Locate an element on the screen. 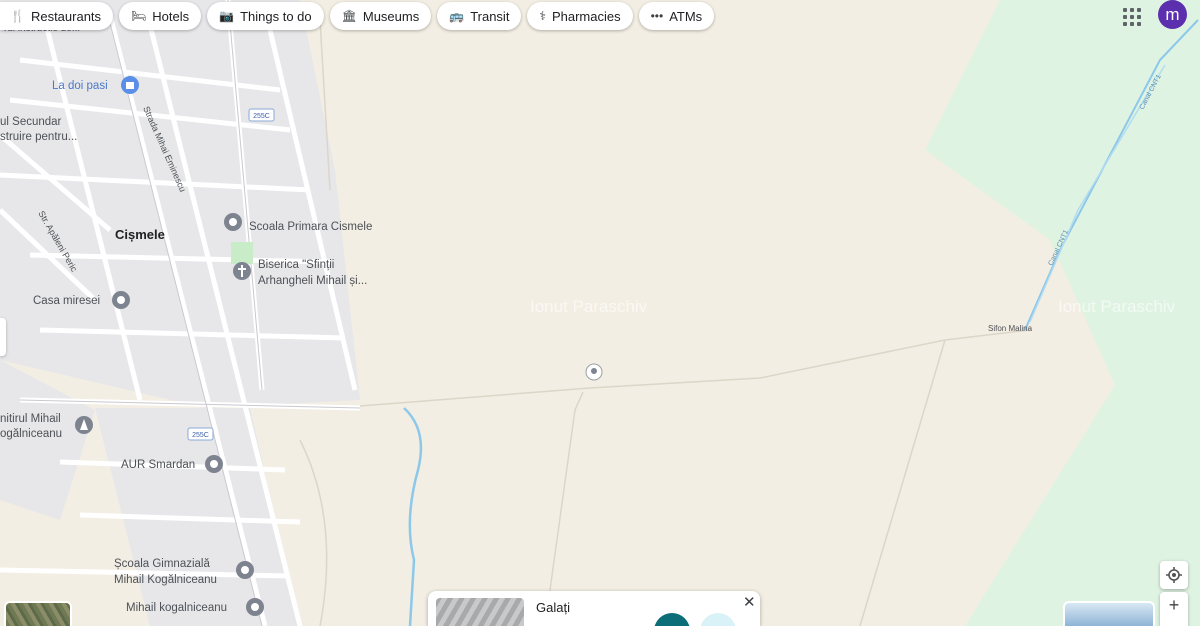 Image resolution: width=1200 pixels, height=626 pixels. chip-pharmacies: ⚕ Pharmacies is located at coordinates (580, 16).